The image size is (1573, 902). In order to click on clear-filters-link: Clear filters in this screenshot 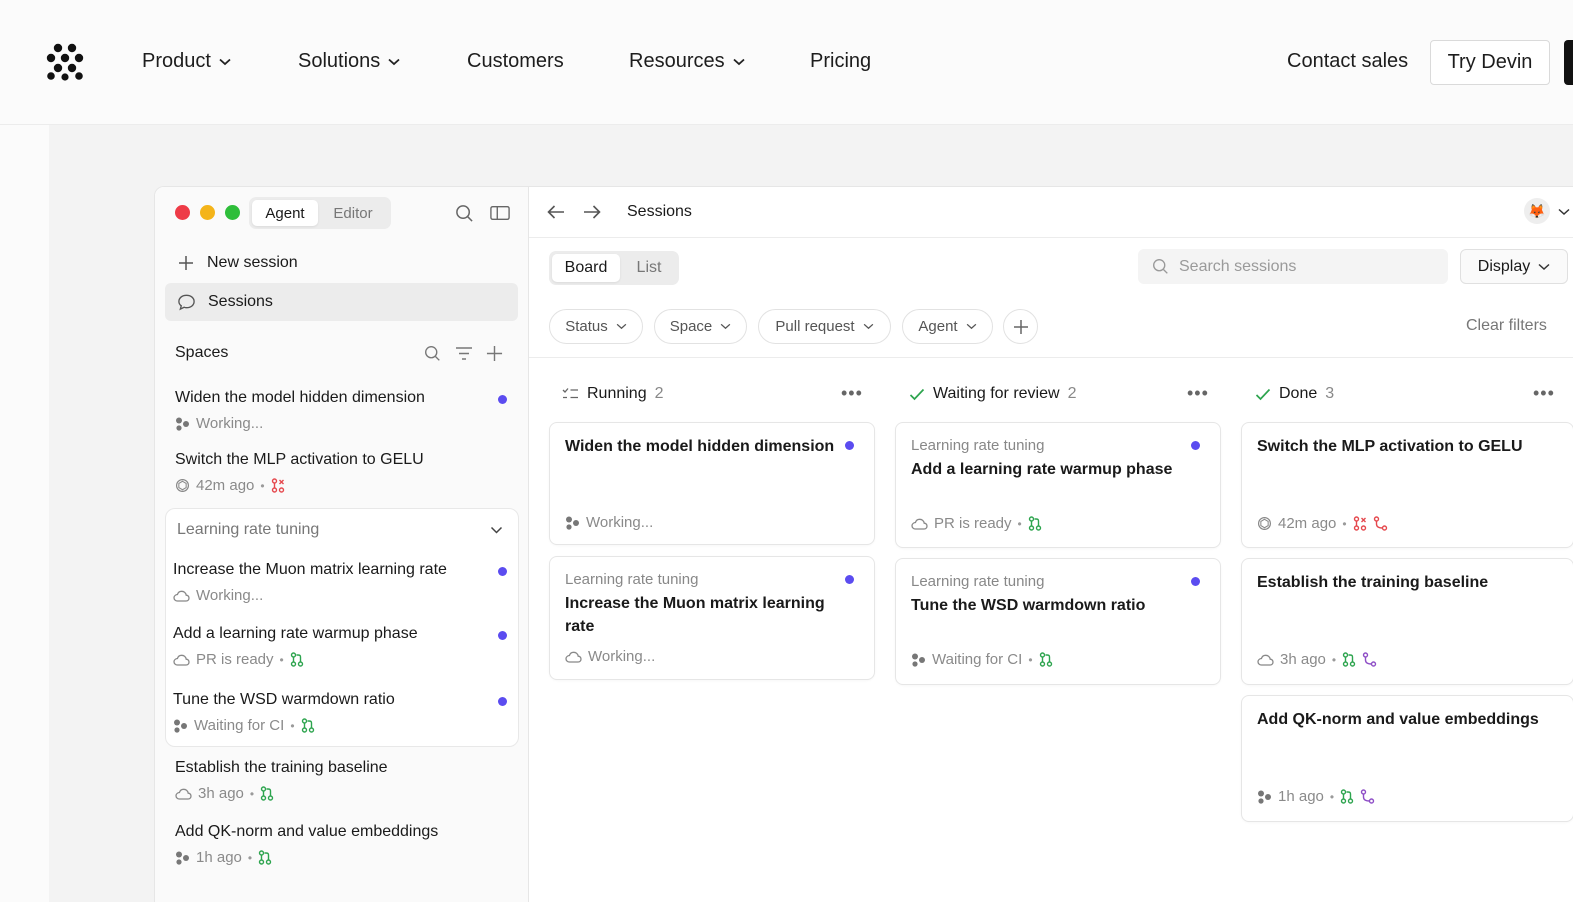, I will do `click(1506, 326)`.